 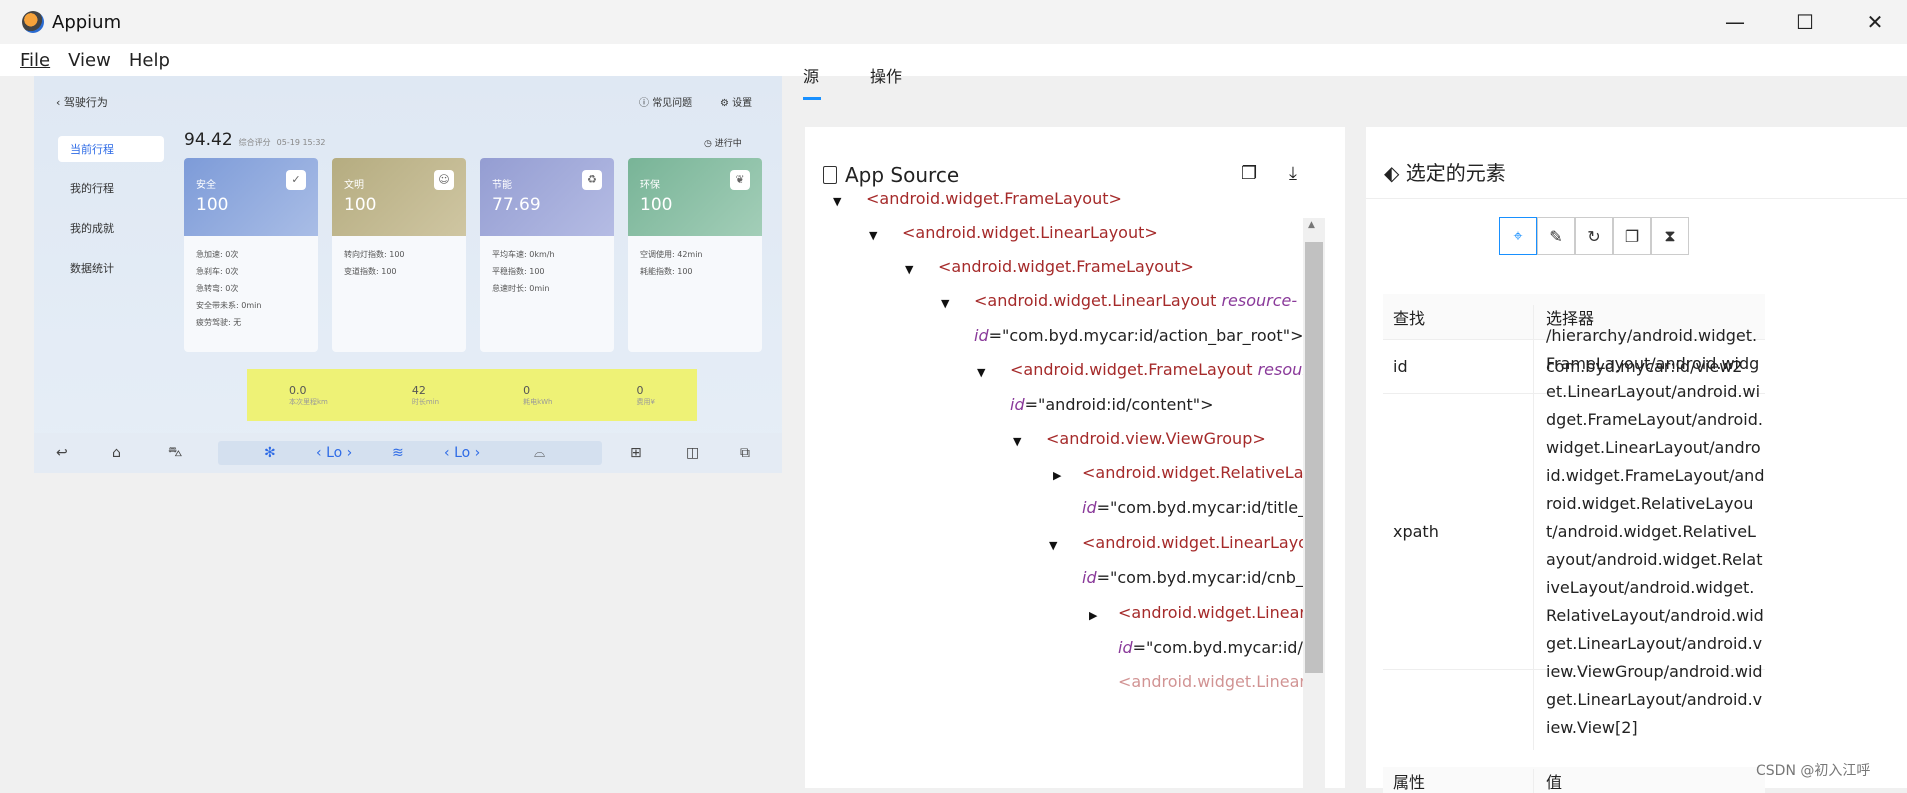 I want to click on hourglass-icon: ⧗, so click(x=1670, y=235).